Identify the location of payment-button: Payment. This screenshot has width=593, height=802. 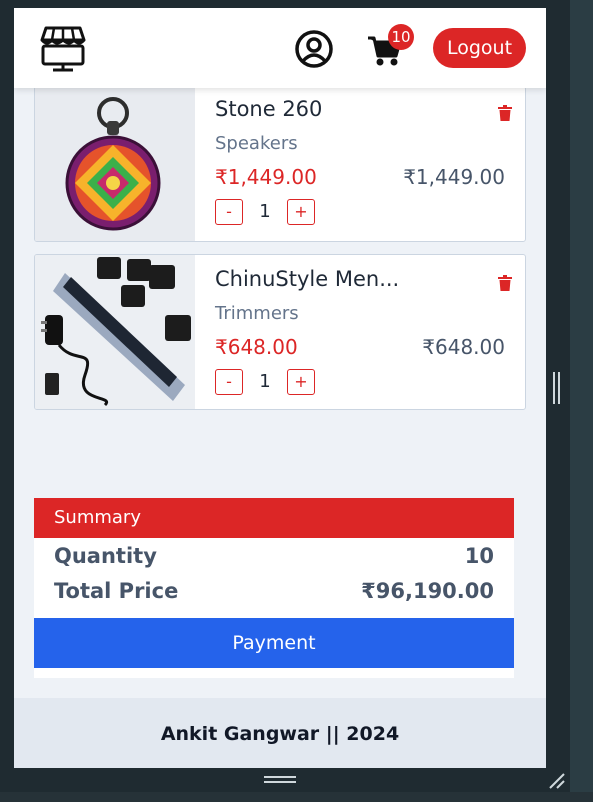
(274, 643).